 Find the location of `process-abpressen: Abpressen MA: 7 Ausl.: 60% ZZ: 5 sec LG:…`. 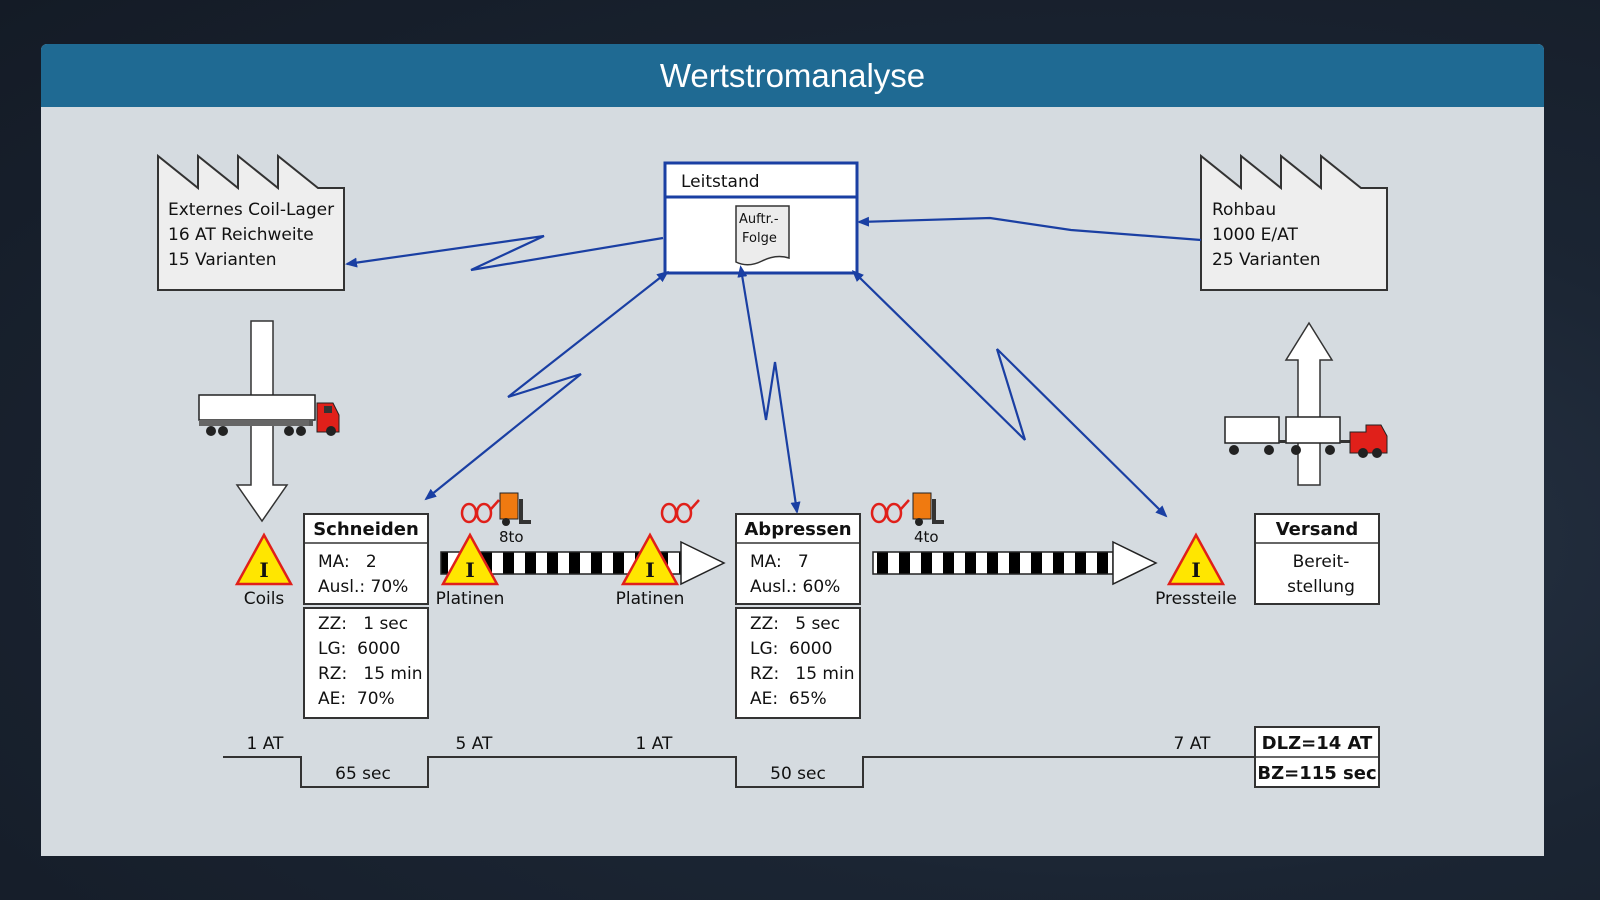

process-abpressen: Abpressen MA: 7 Ausl.: 60% ZZ: 5 sec LG:… is located at coordinates (798, 616).